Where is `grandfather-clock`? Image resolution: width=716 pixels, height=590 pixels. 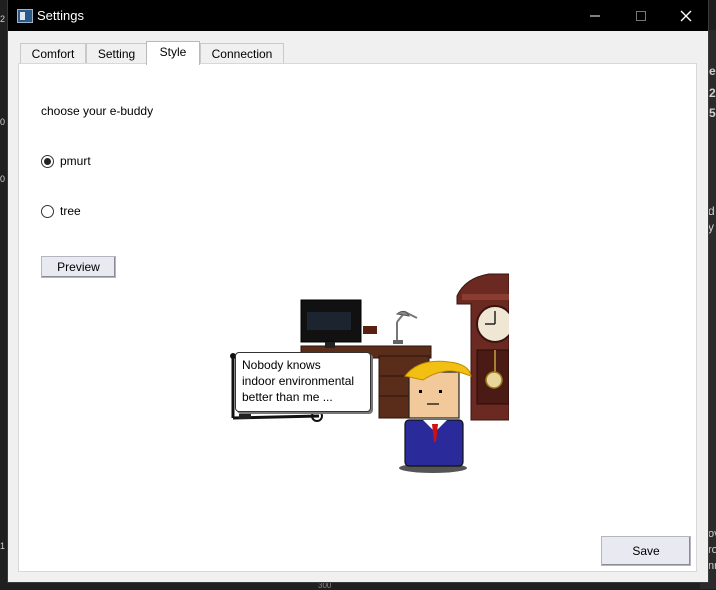
grandfather-clock is located at coordinates (482, 347).